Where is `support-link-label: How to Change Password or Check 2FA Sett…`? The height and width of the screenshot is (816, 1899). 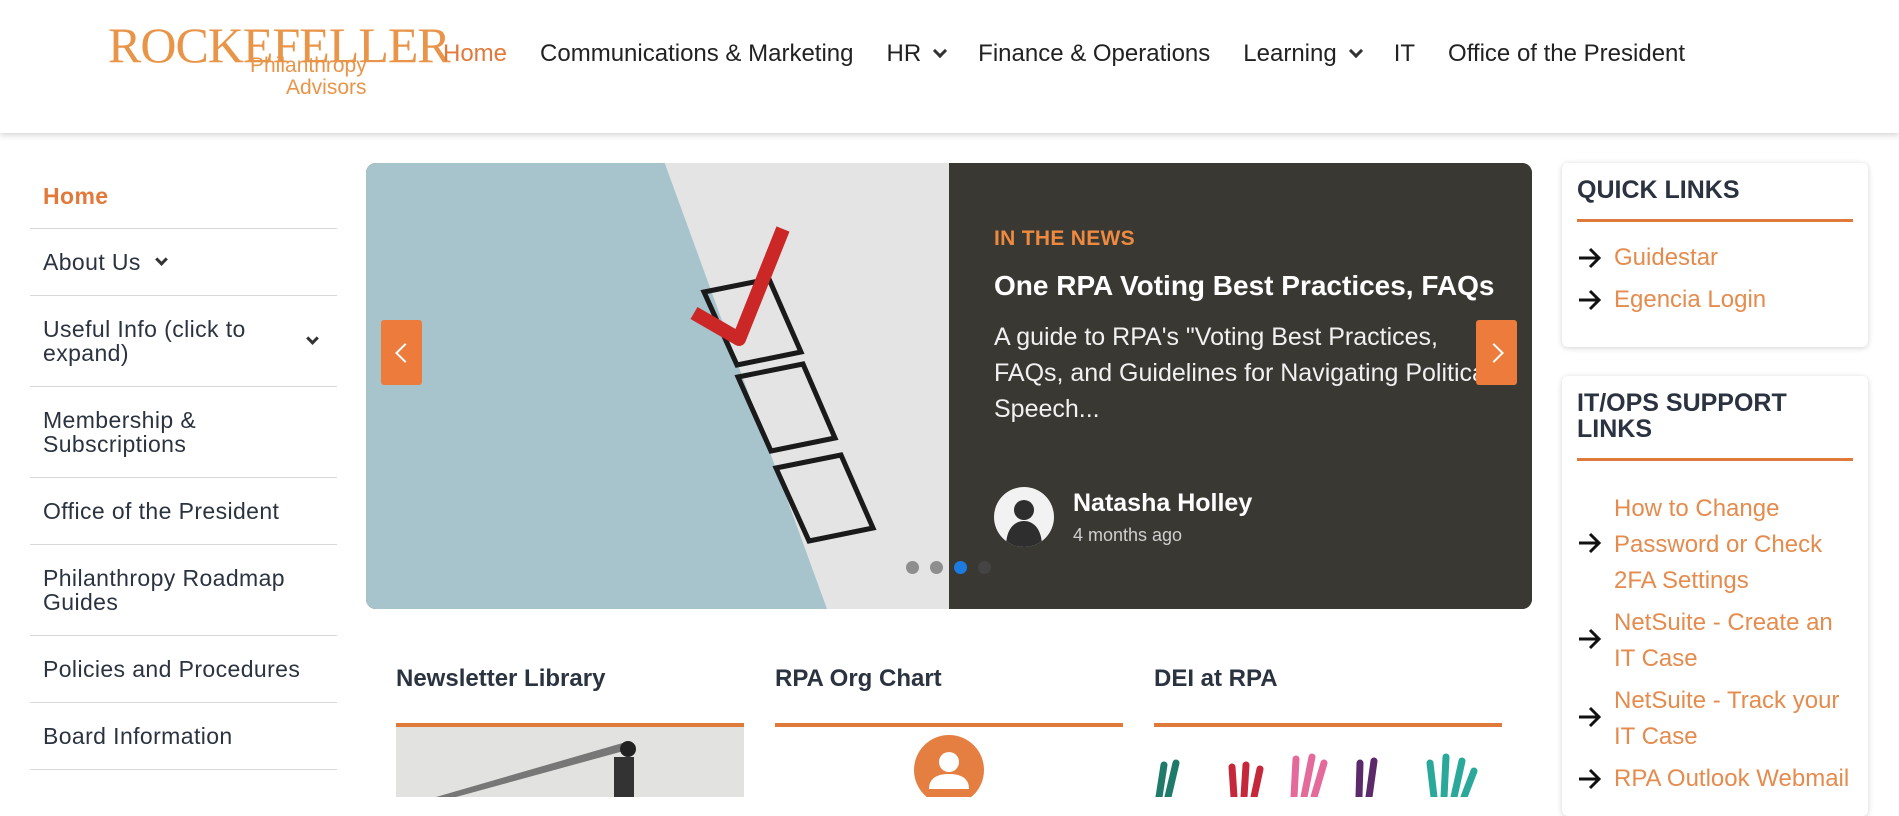
support-link-label: How to Change Password or Check 2FA Sett… is located at coordinates (1729, 545).